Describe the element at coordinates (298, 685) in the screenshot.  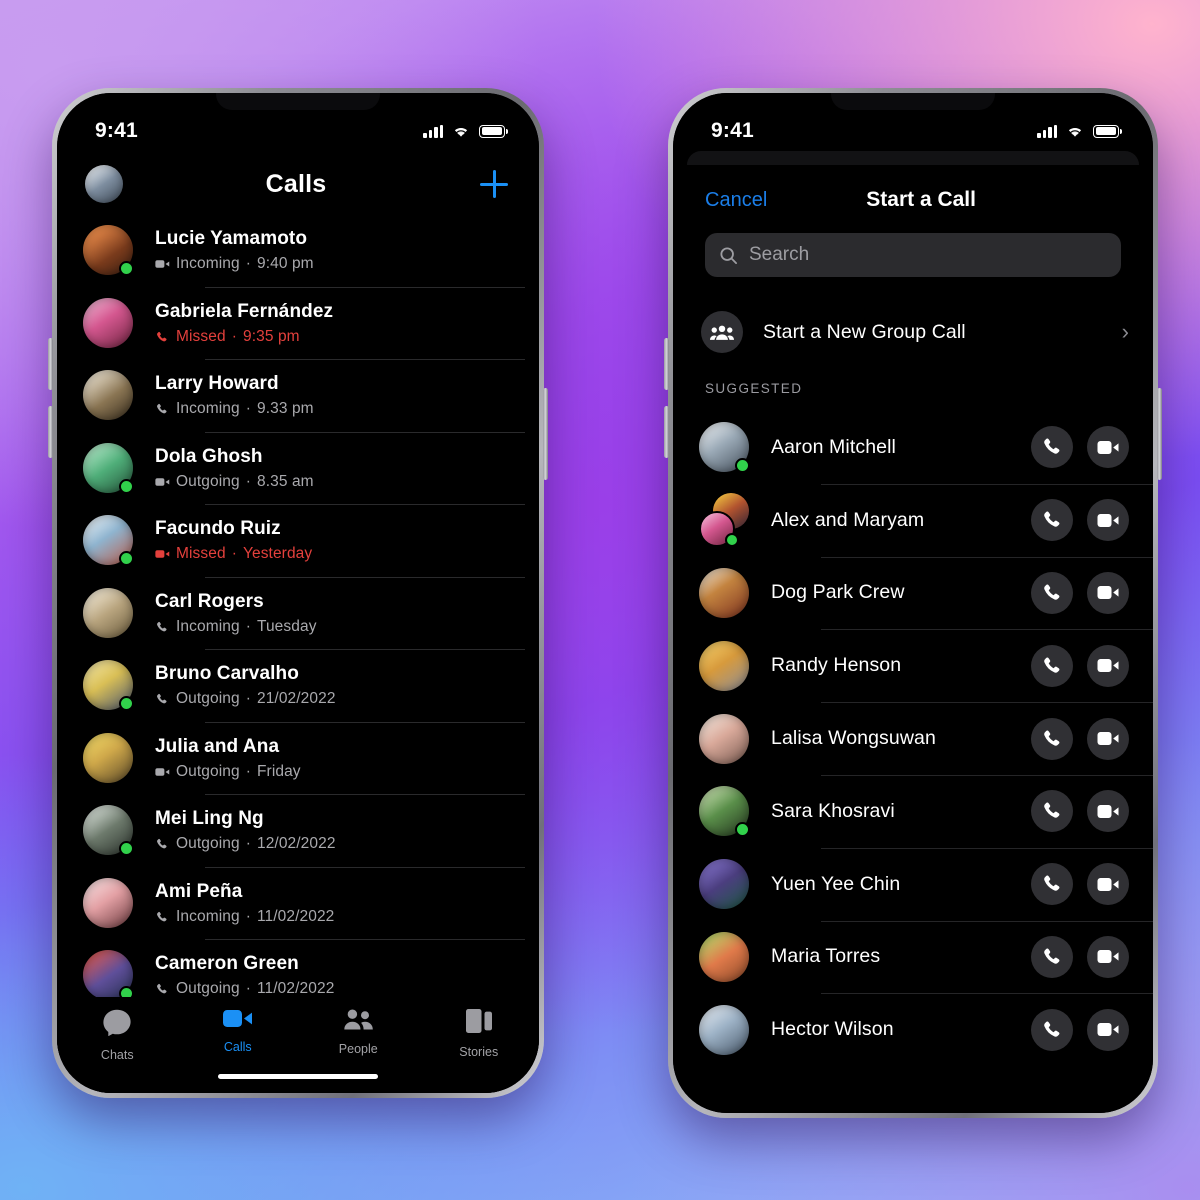
I see `call-row: Bruno Carvalho Outgoing · 21/02/2022` at that location.